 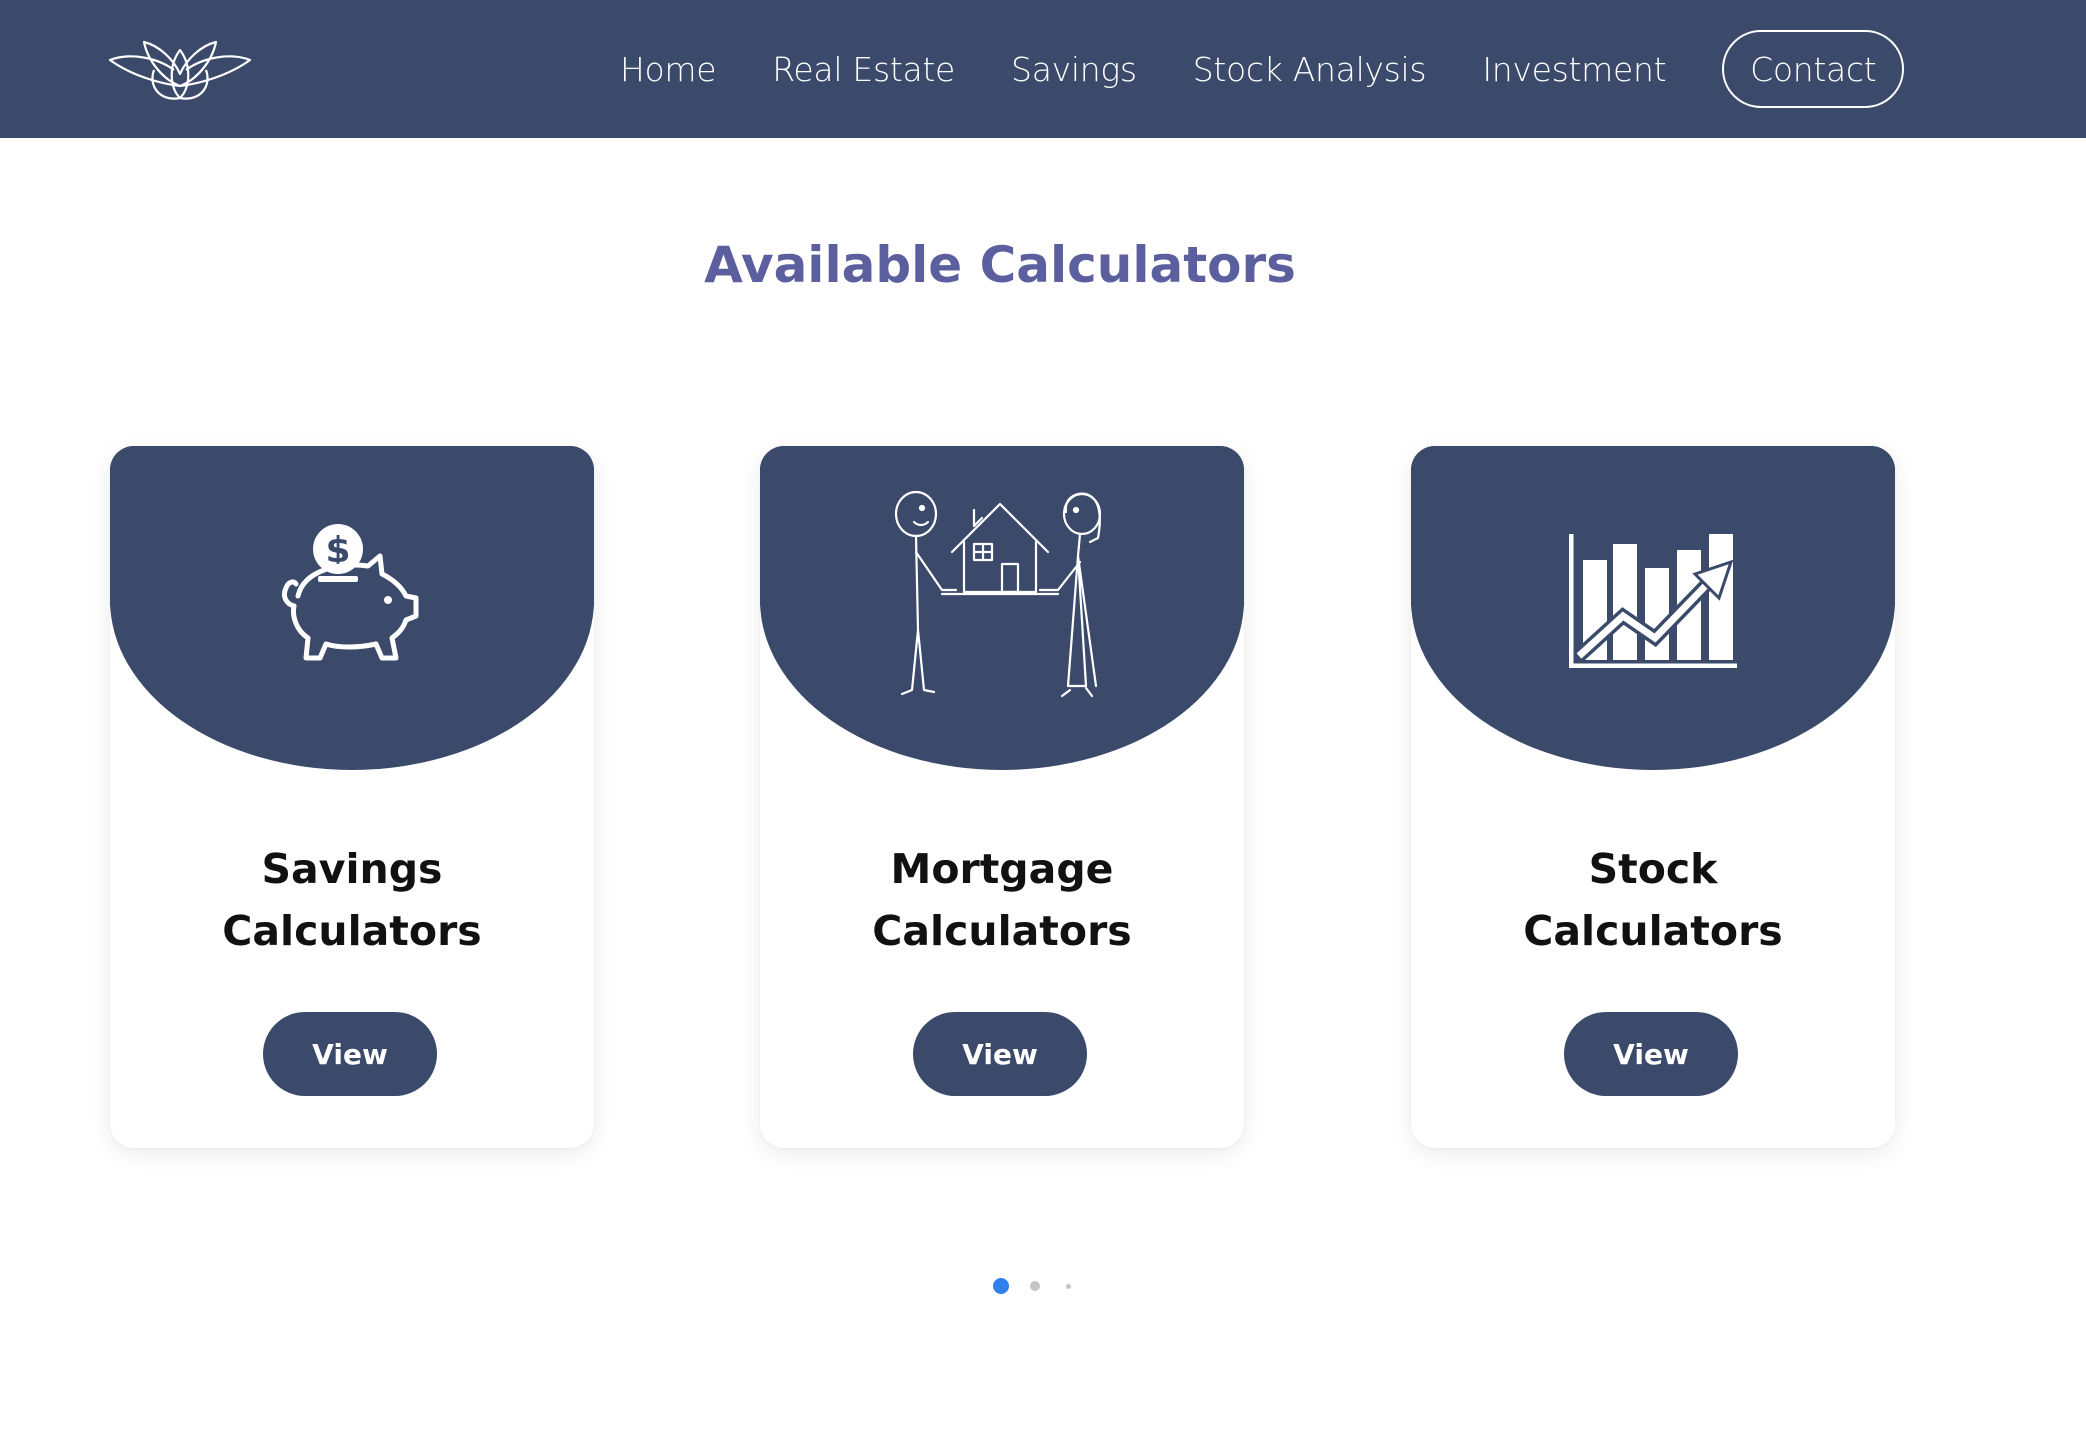 What do you see at coordinates (350, 1054) in the screenshot?
I see `view-savings-button: View` at bounding box center [350, 1054].